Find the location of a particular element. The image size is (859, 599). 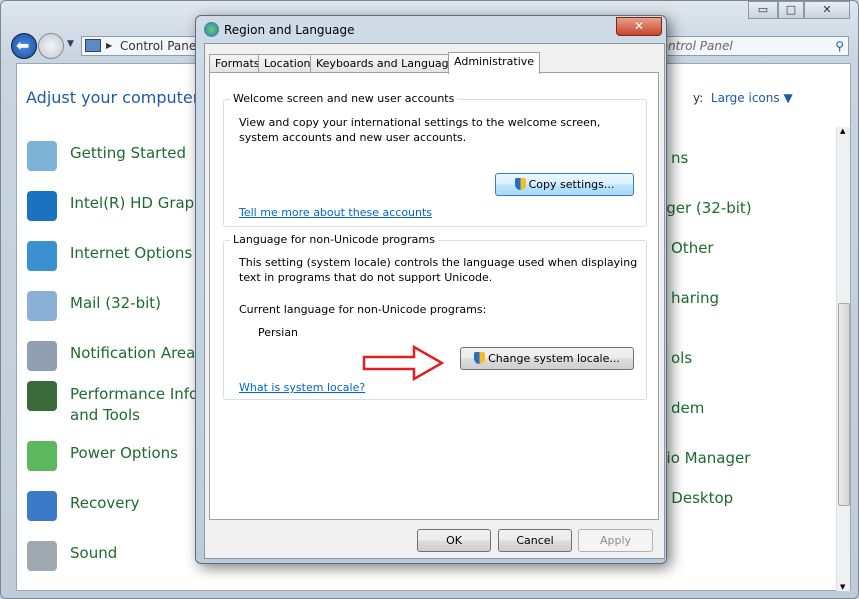

getting-started-icon is located at coordinates (42, 156).